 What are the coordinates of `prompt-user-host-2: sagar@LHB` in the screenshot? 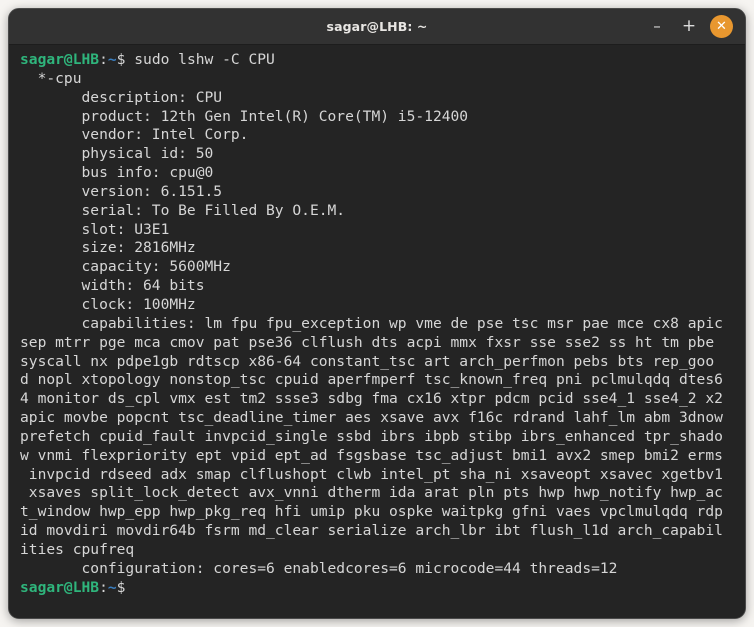 It's located at (60, 587).